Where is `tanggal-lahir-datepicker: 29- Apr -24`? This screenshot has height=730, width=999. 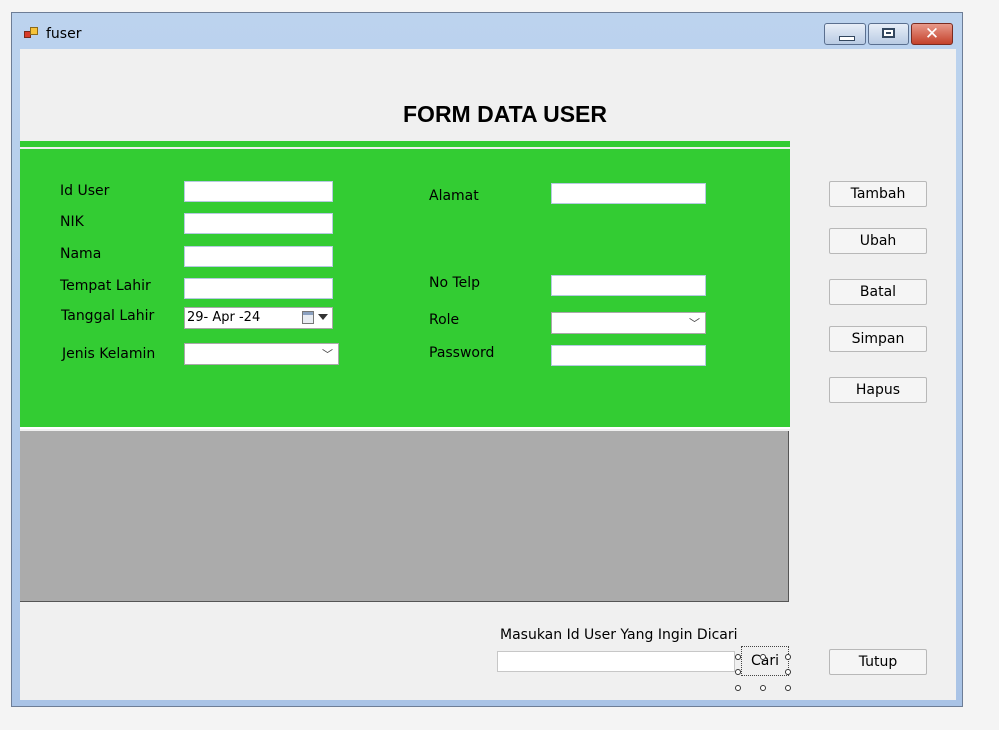 tanggal-lahir-datepicker: 29- Apr -24 is located at coordinates (258, 318).